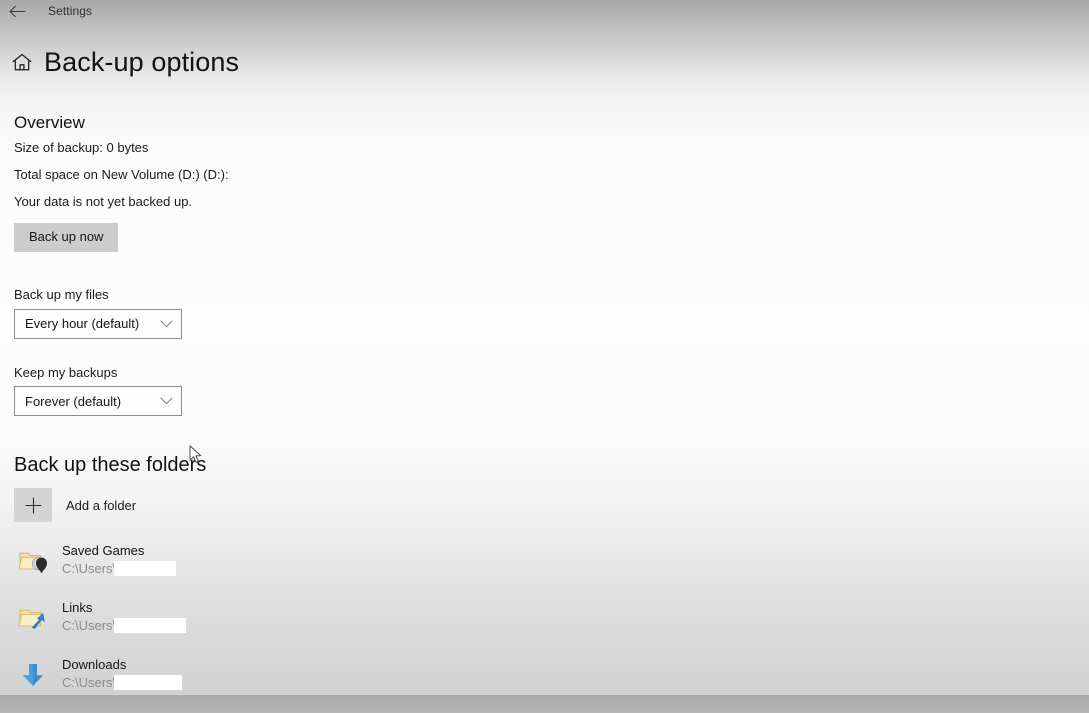 The height and width of the screenshot is (713, 1089). What do you see at coordinates (121, 175) in the screenshot?
I see `total-space-text: Total space on New Volume (D:) (D:):` at bounding box center [121, 175].